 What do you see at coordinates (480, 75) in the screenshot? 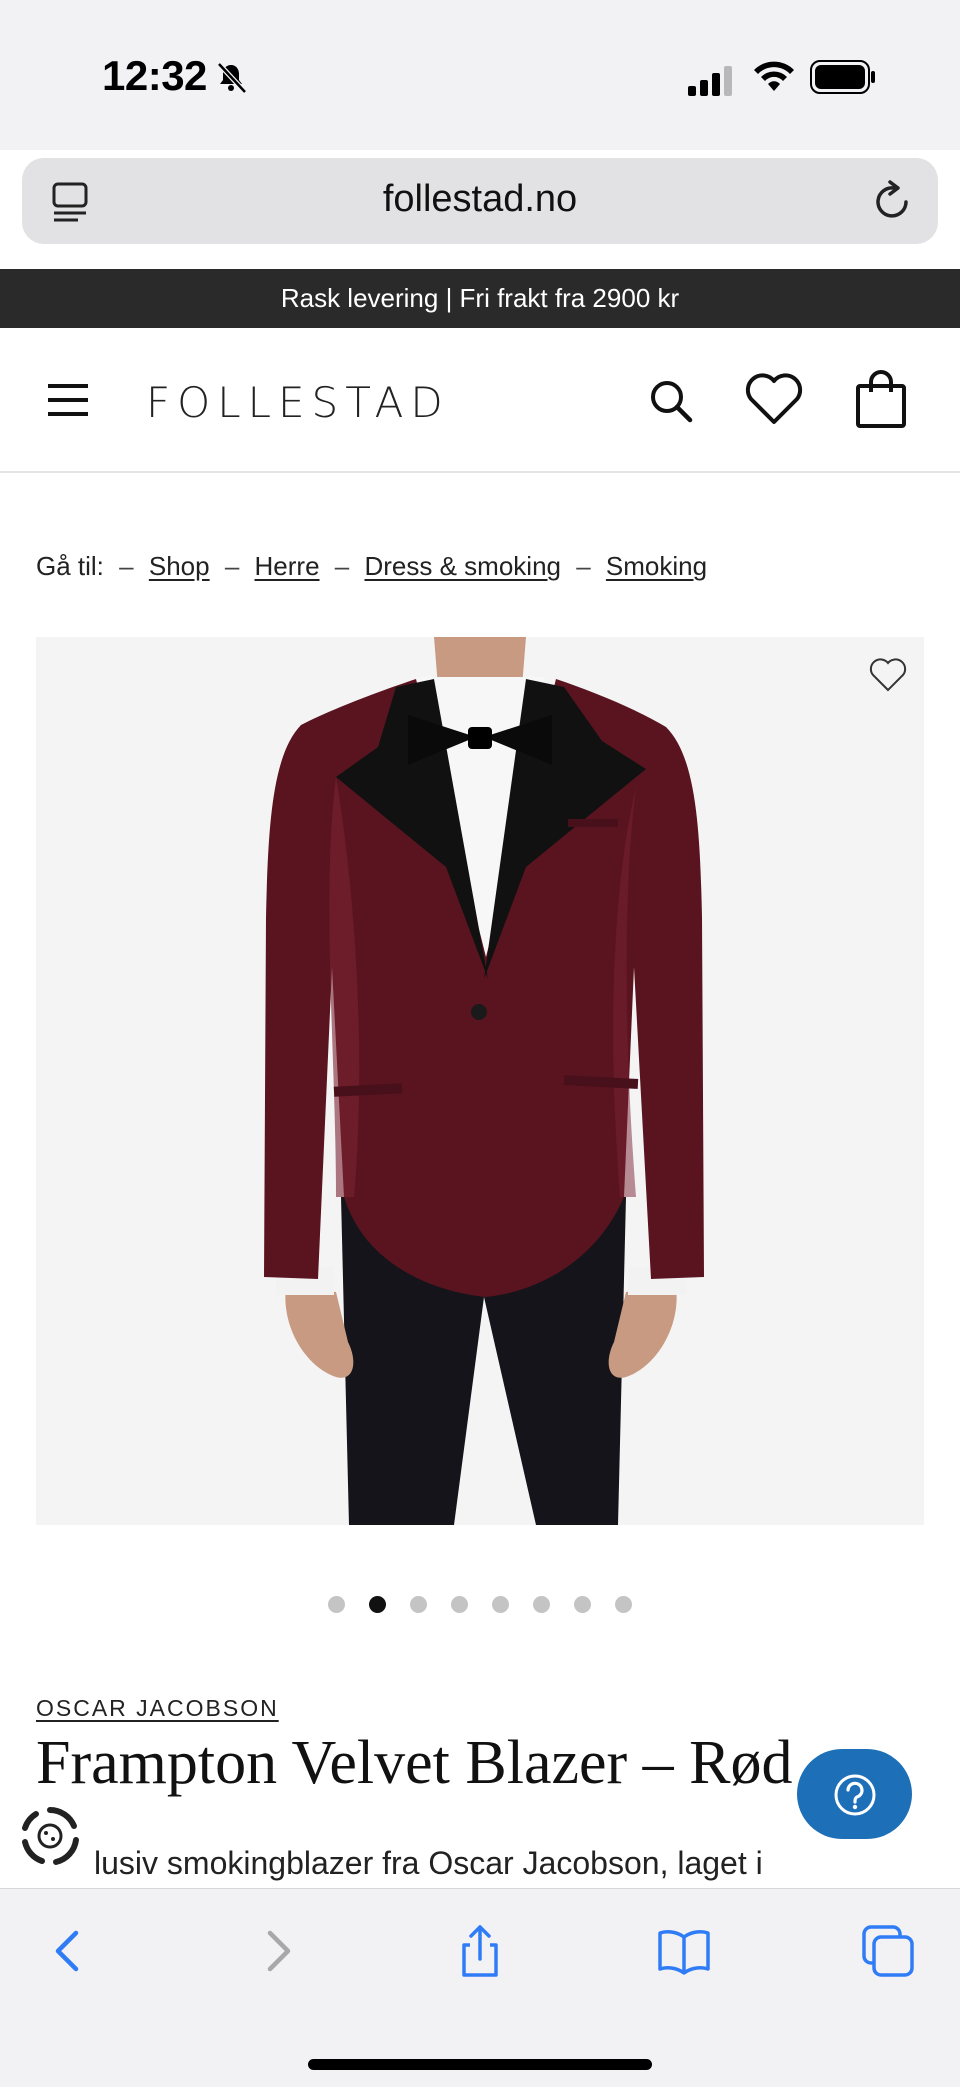
I see `status-bar: 12:32` at bounding box center [480, 75].